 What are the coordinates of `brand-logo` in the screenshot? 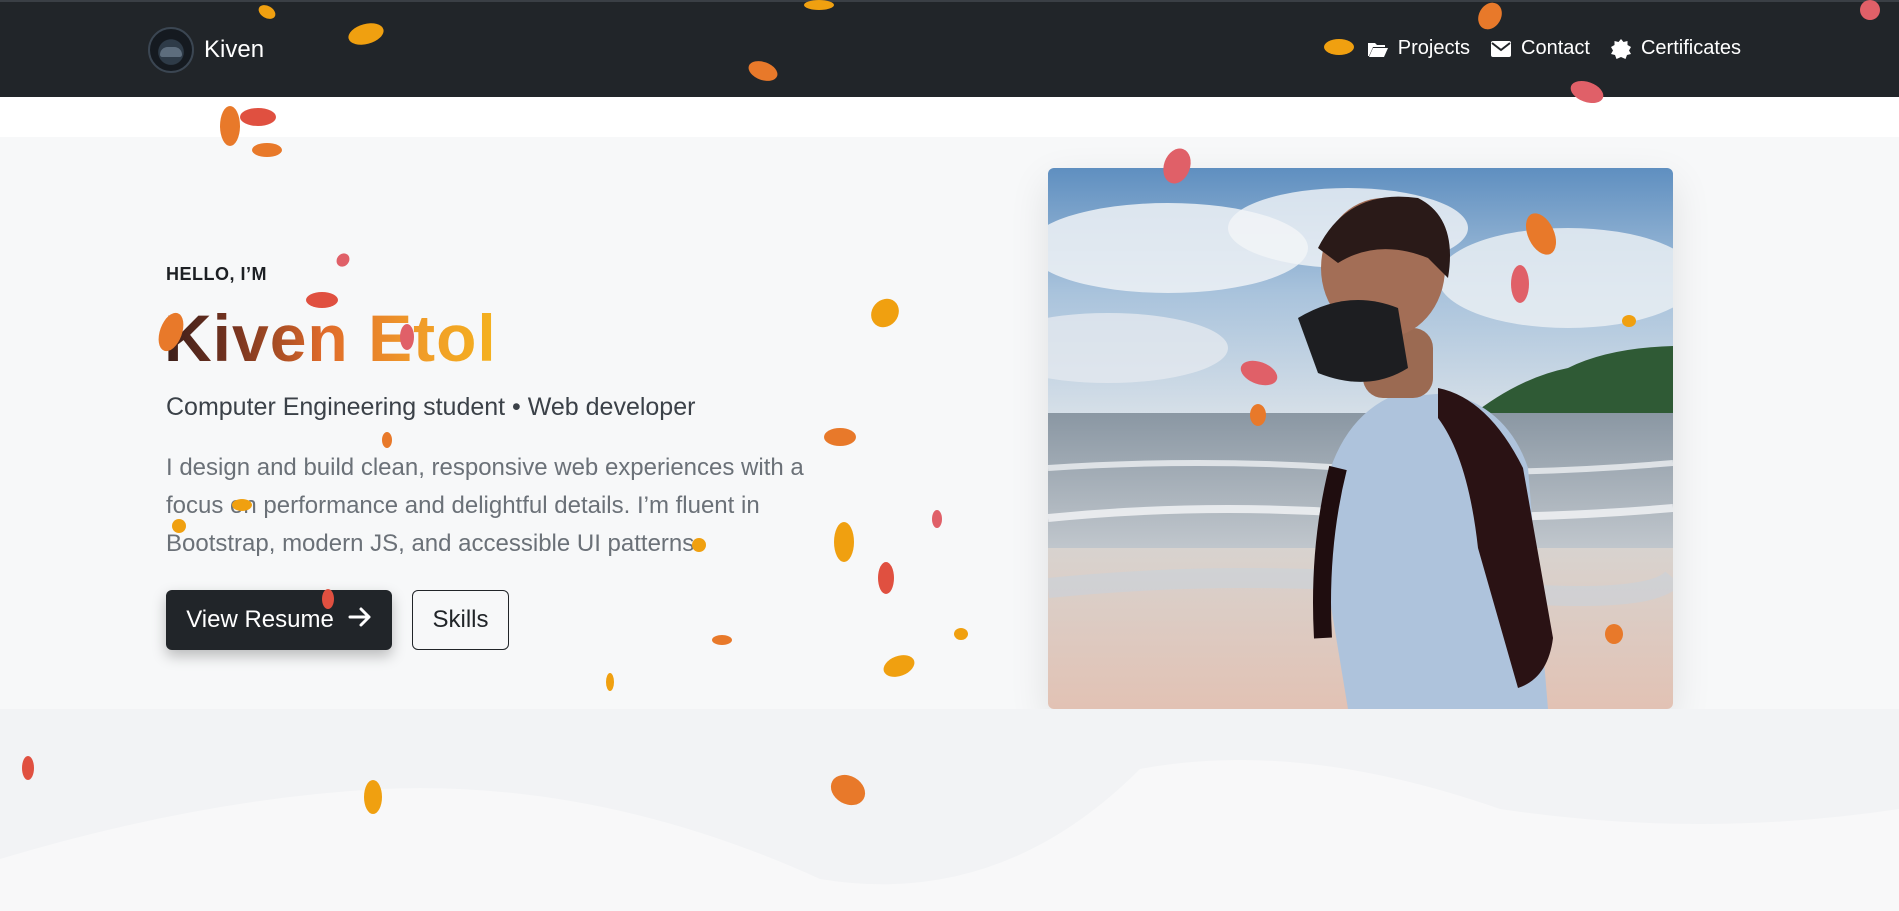 It's located at (171, 50).